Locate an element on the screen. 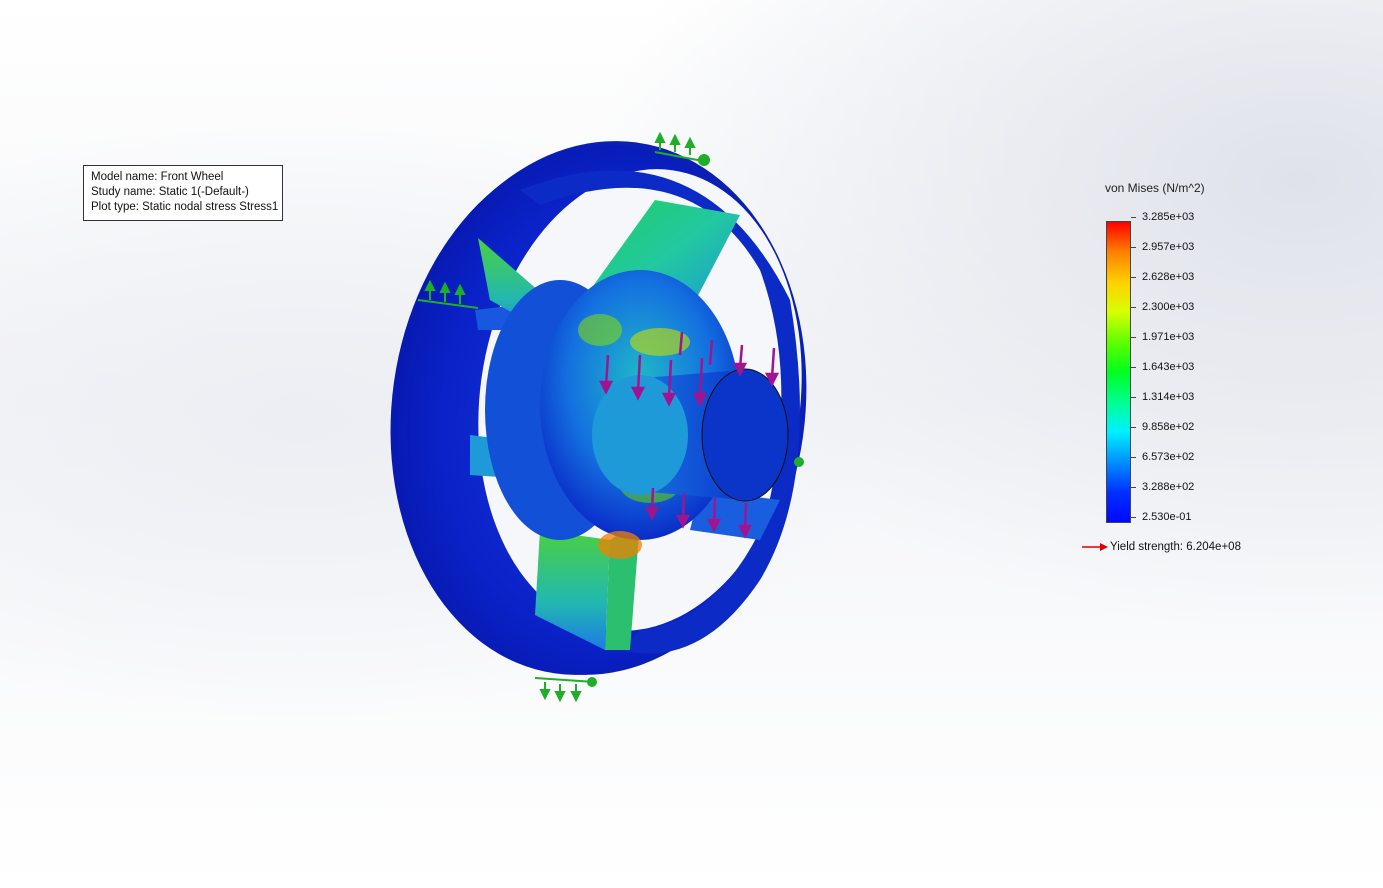  legend-tick-label: 1.314e+03 is located at coordinates (1168, 397).